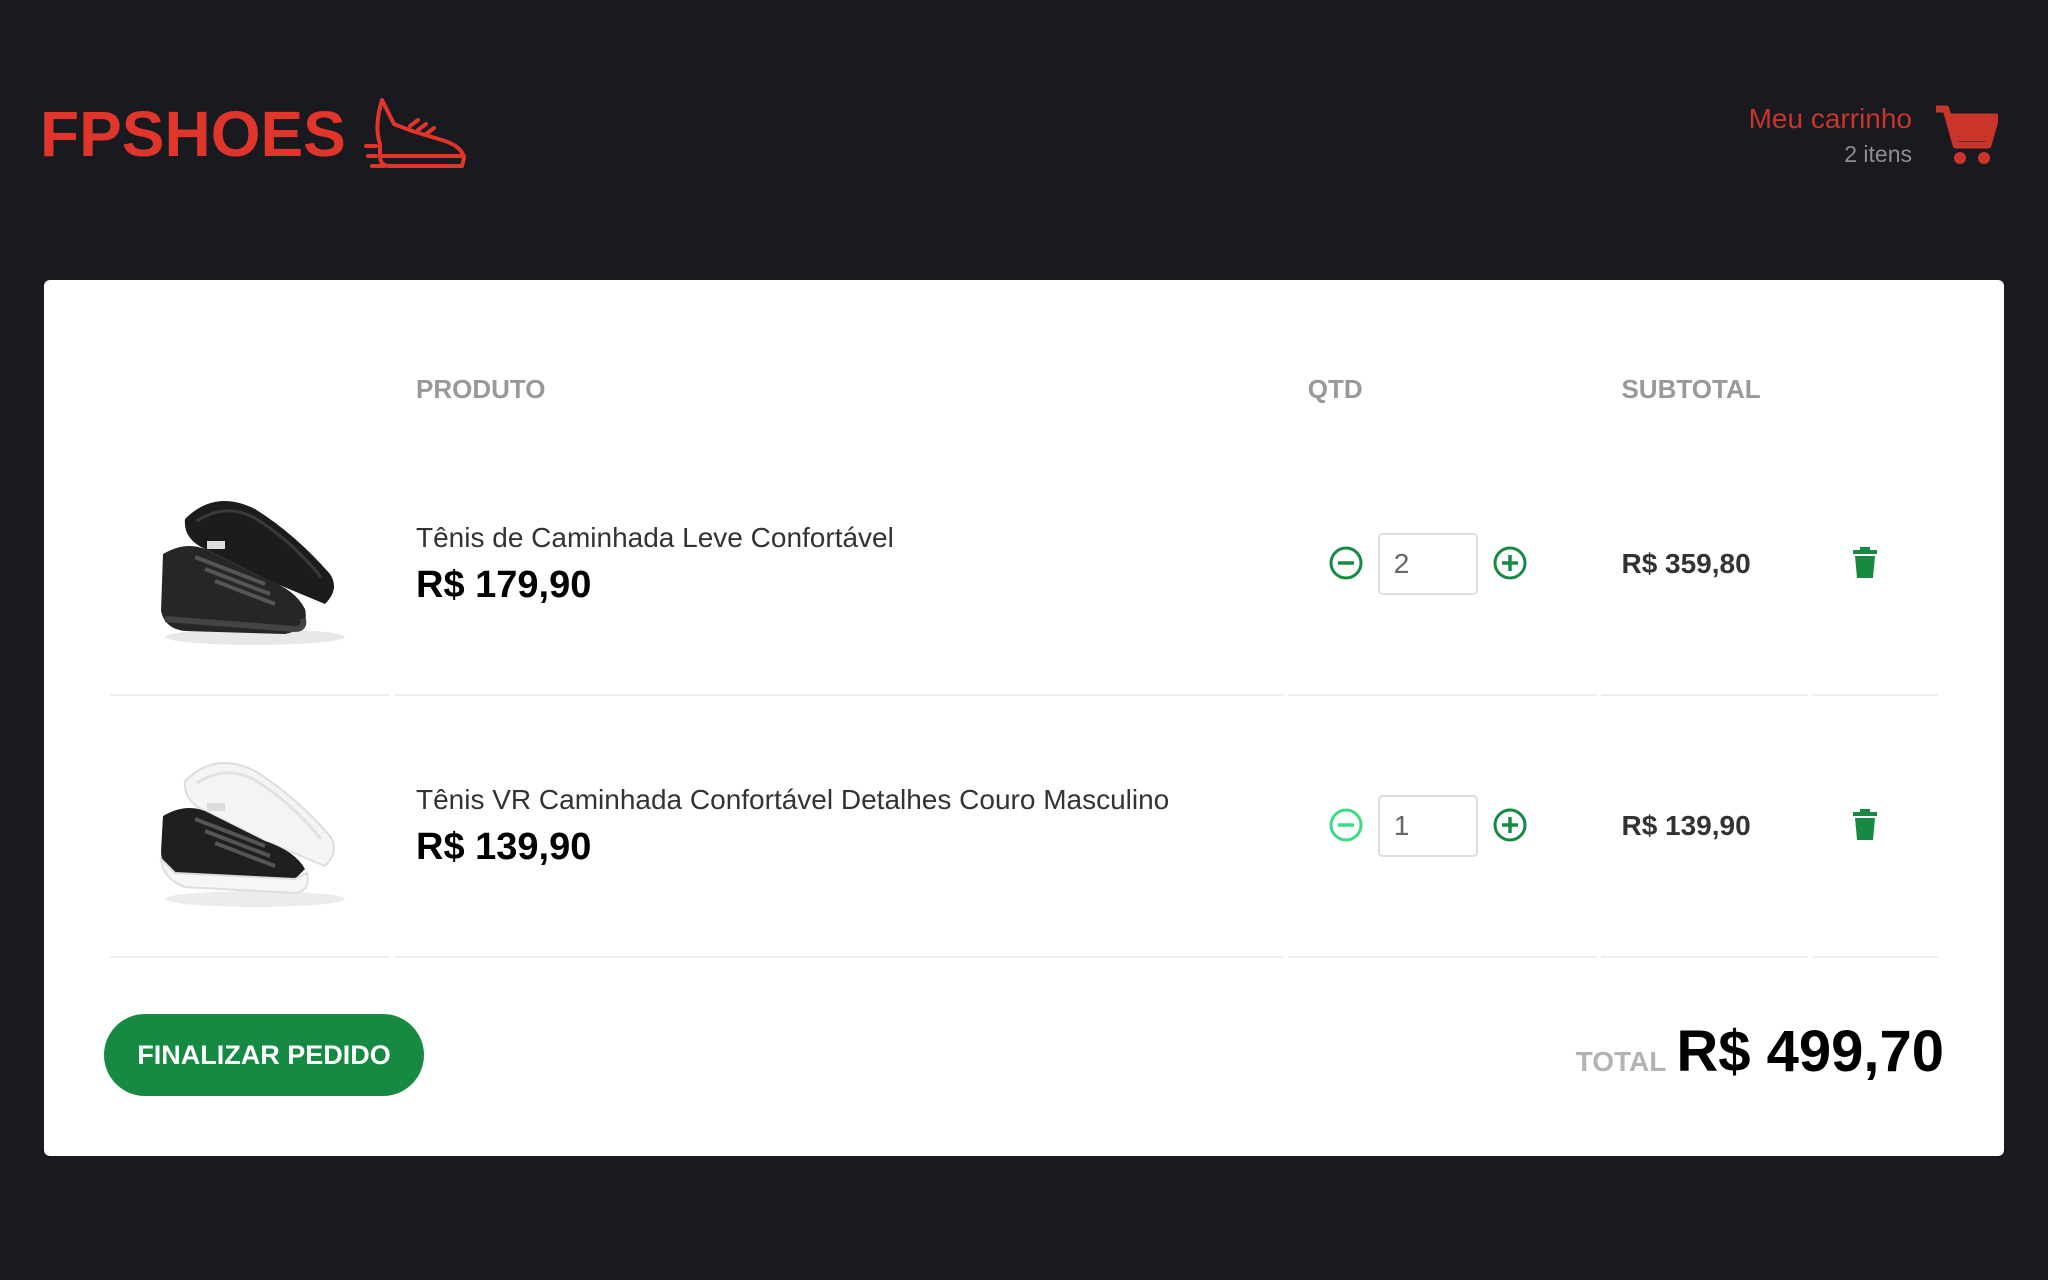 This screenshot has height=1280, width=2048. Describe the element at coordinates (1830, 135) in the screenshot. I see `cart-summary: Meu carrinho 2 itens` at that location.